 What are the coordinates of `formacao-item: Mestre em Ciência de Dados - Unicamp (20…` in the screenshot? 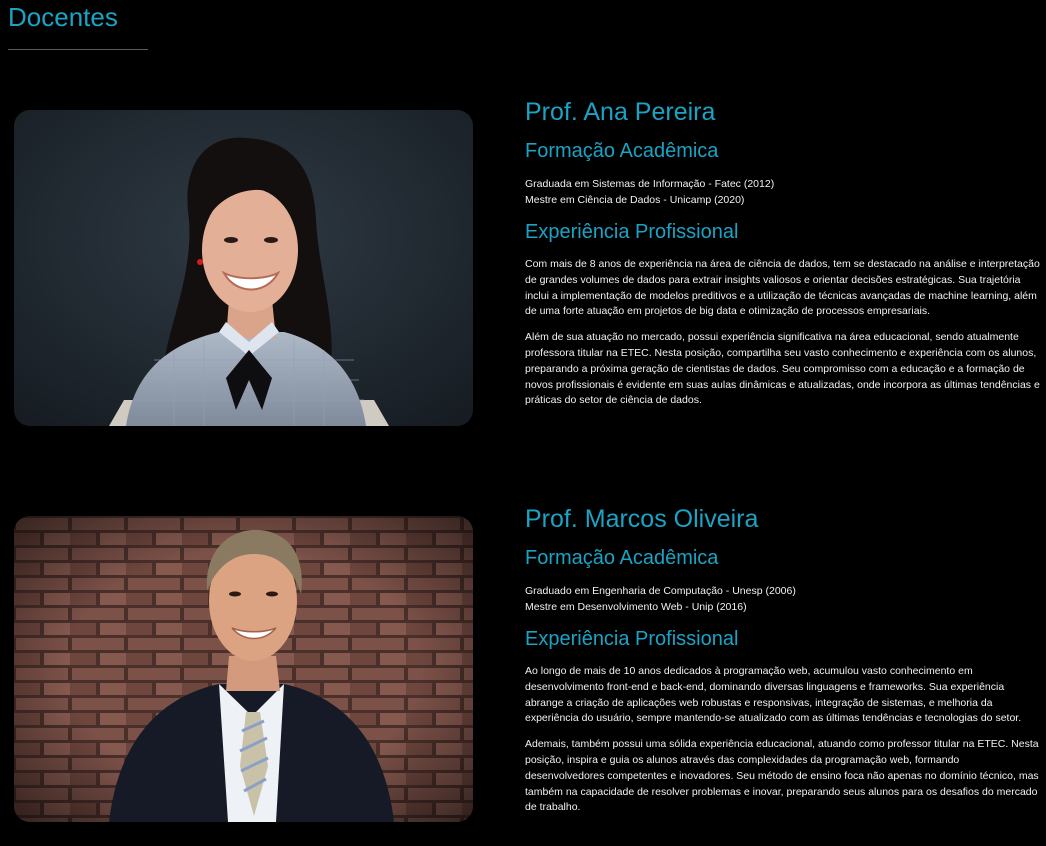 It's located at (635, 200).